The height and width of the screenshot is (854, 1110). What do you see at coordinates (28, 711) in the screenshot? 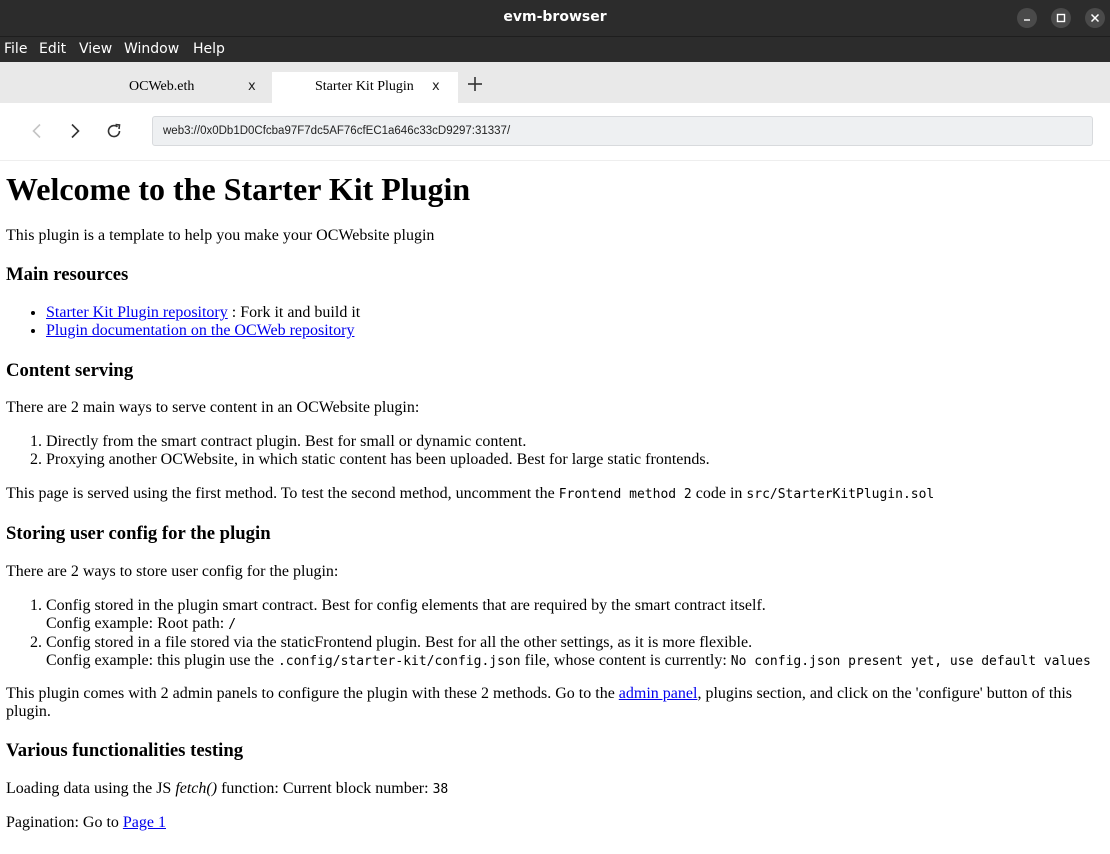
I see `admin-text: plugin.` at bounding box center [28, 711].